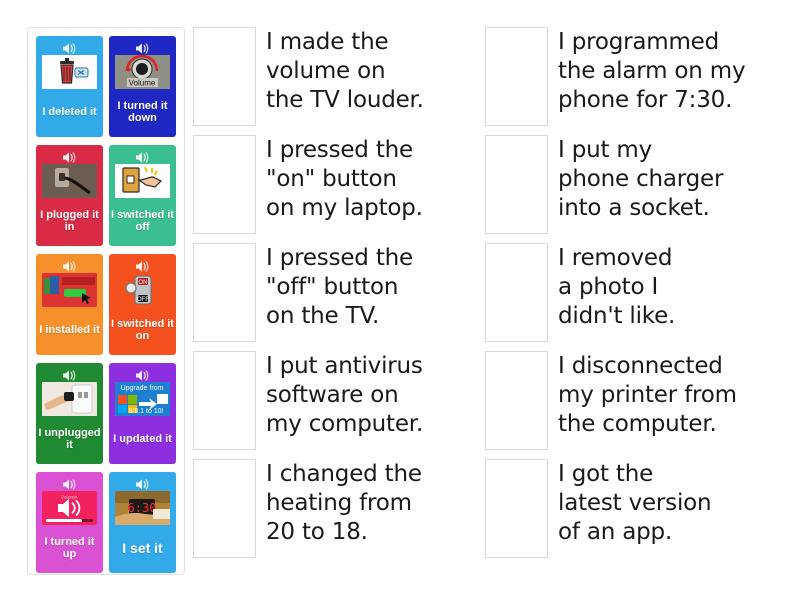 The width and height of the screenshot is (800, 600). I want to click on draggable-tile: 6:30 I set it, so click(142, 522).